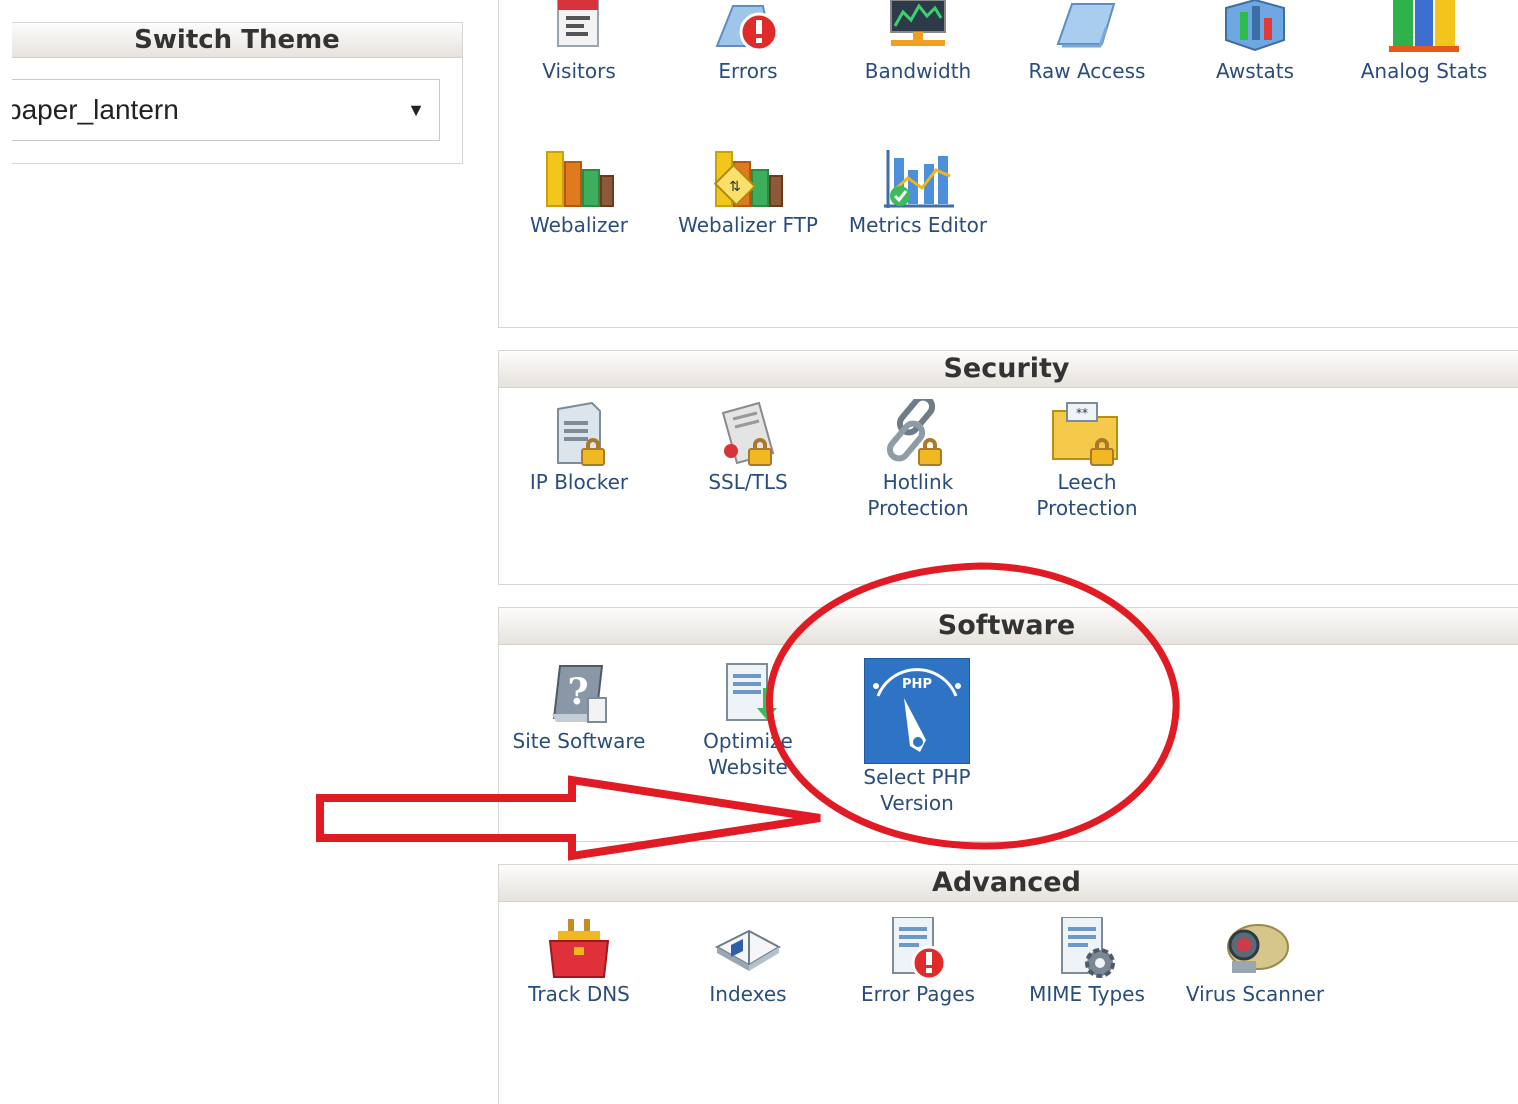 The image size is (1518, 1104). I want to click on switch-theme-box: Switch Theme paper_lantern ▼, so click(237, 93).